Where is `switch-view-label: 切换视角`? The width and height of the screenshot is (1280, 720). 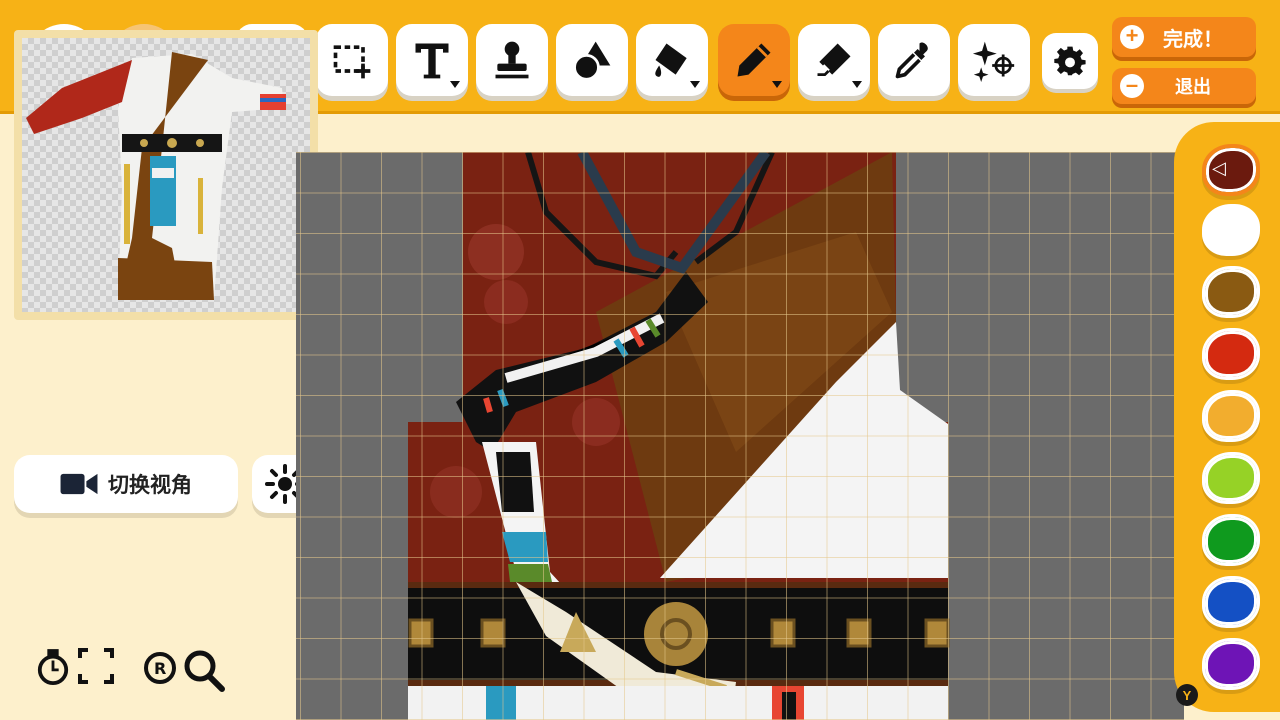
switch-view-label: 切换视角 is located at coordinates (150, 485).